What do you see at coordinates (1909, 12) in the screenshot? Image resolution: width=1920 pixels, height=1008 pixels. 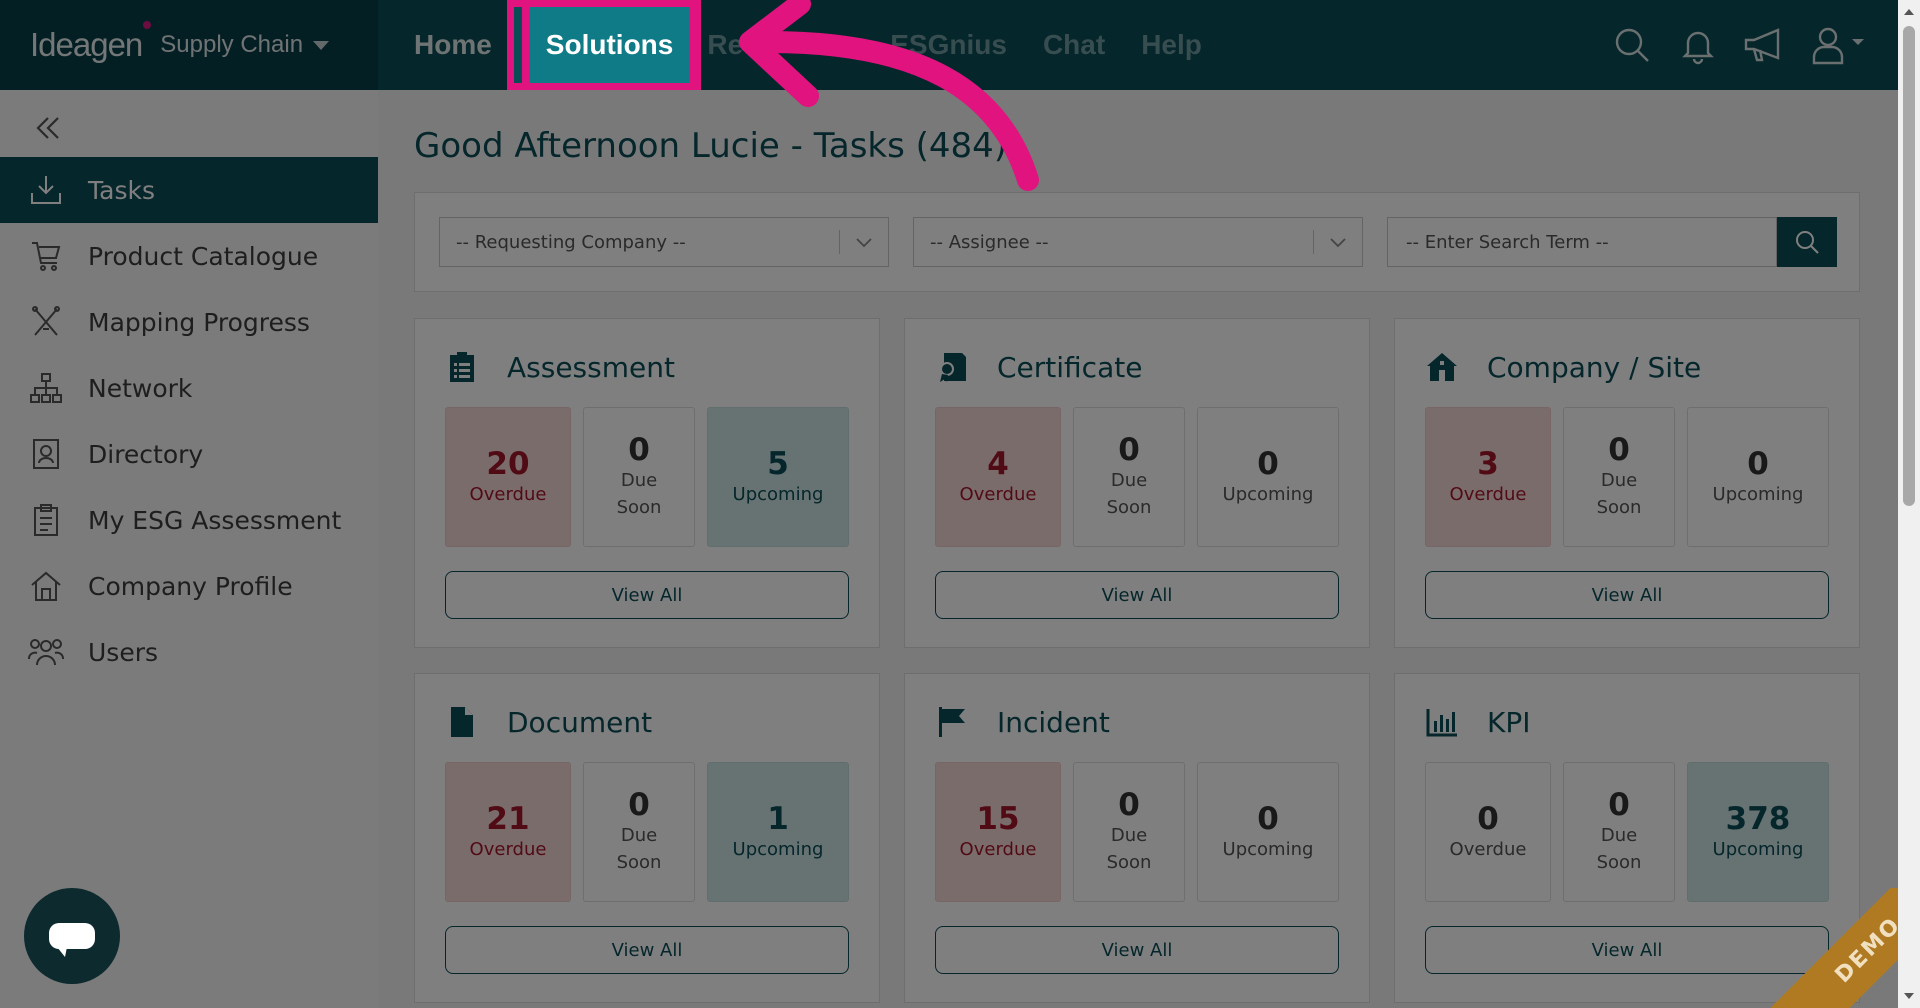 I see `scroll-up-icon` at bounding box center [1909, 12].